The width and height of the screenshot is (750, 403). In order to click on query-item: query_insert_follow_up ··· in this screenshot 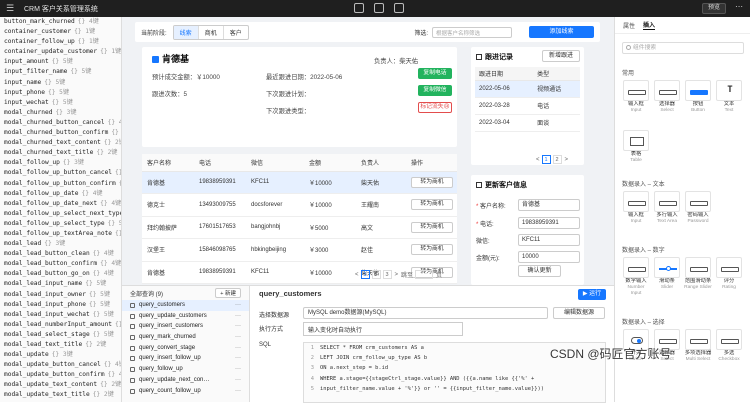, I will do `click(185, 358)`.